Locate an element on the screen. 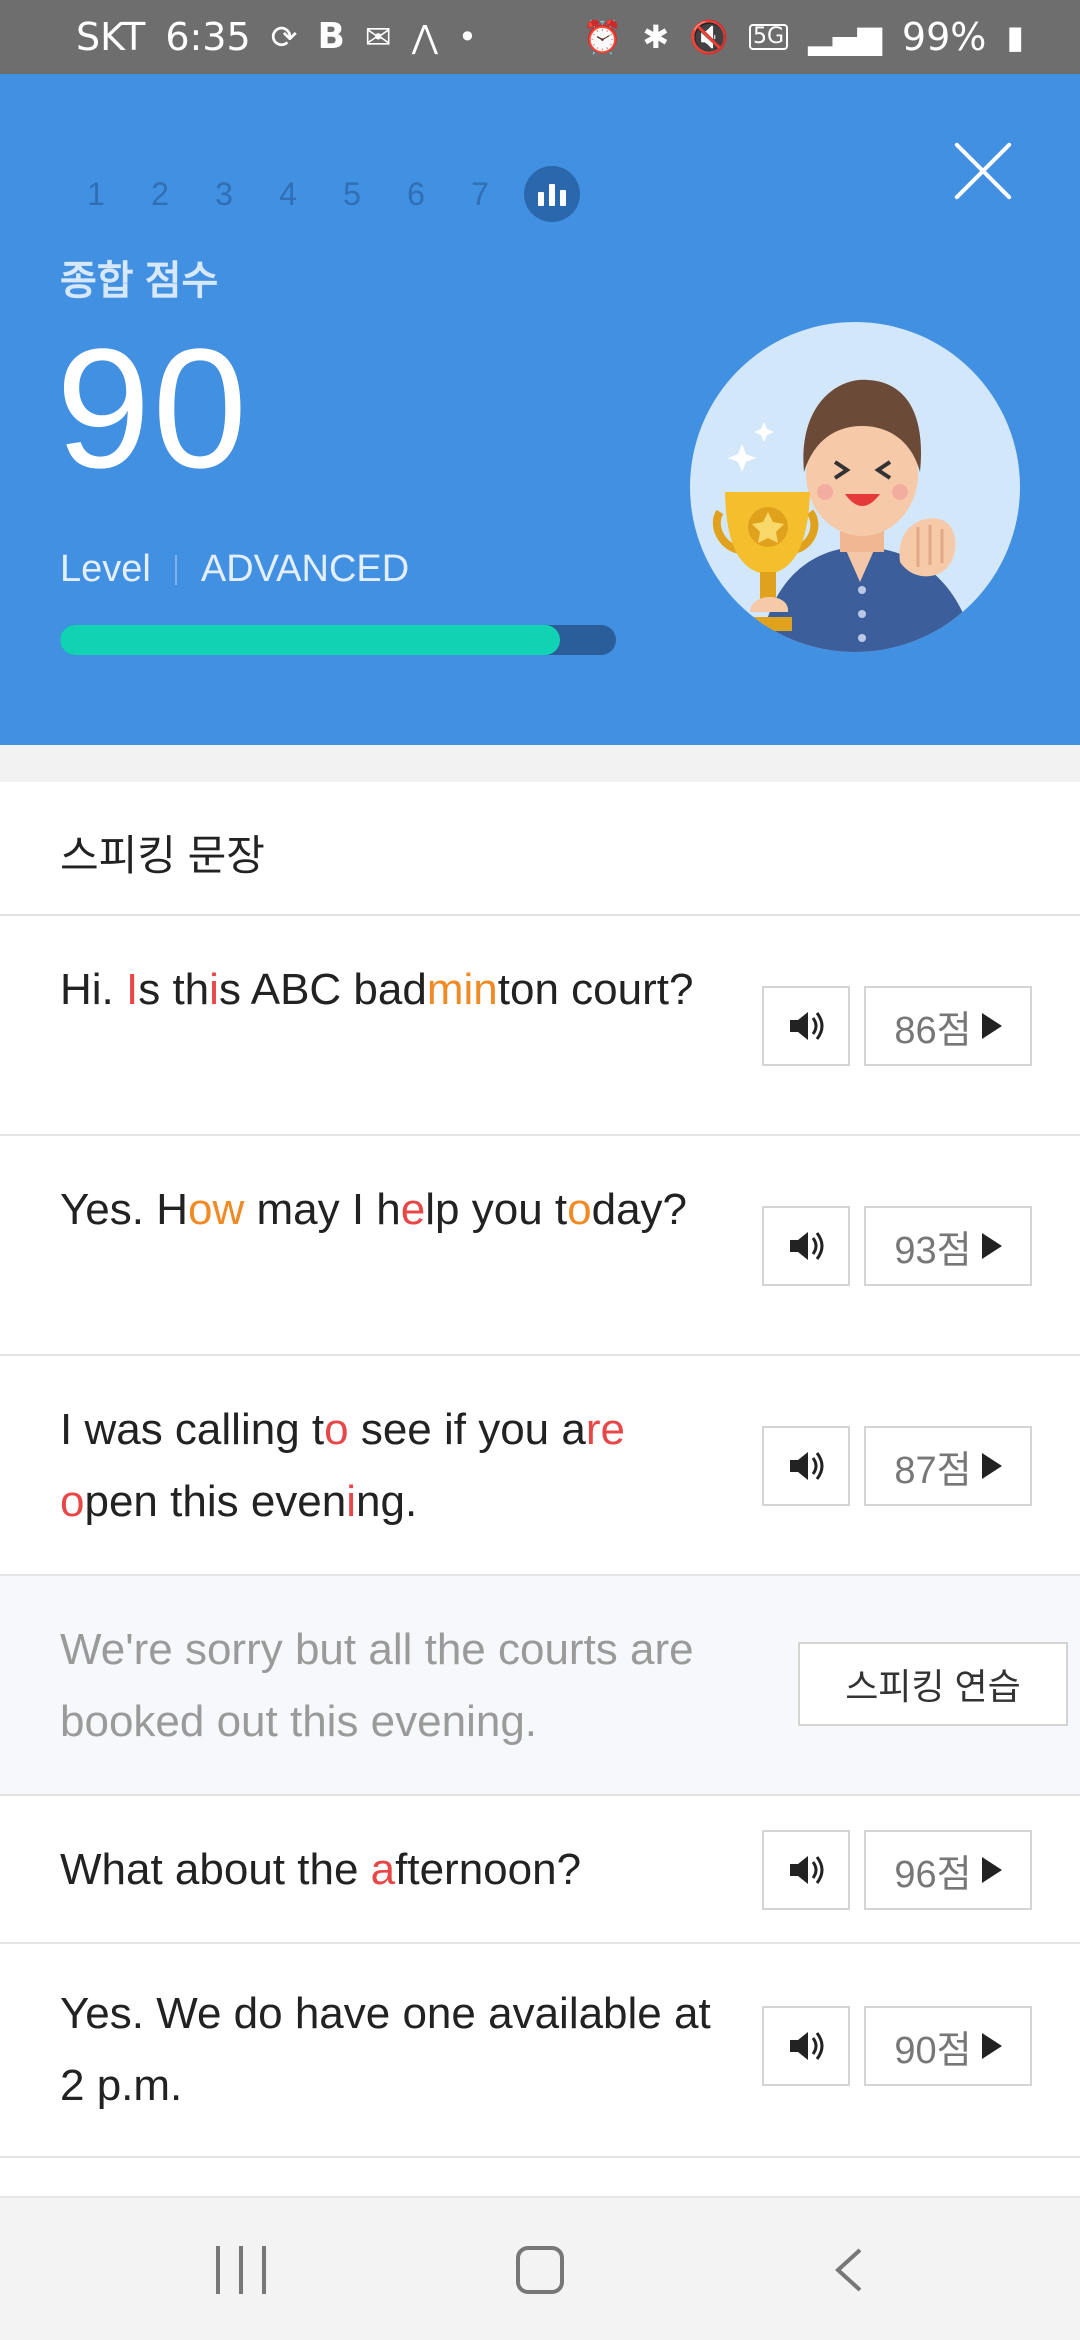  sentence-score-button: 86점 is located at coordinates (948, 1026).